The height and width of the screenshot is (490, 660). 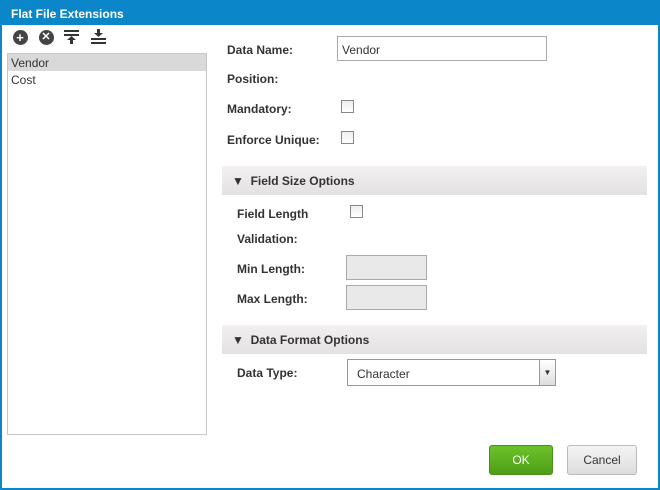 I want to click on field-length-checkbox, so click(x=356, y=211).